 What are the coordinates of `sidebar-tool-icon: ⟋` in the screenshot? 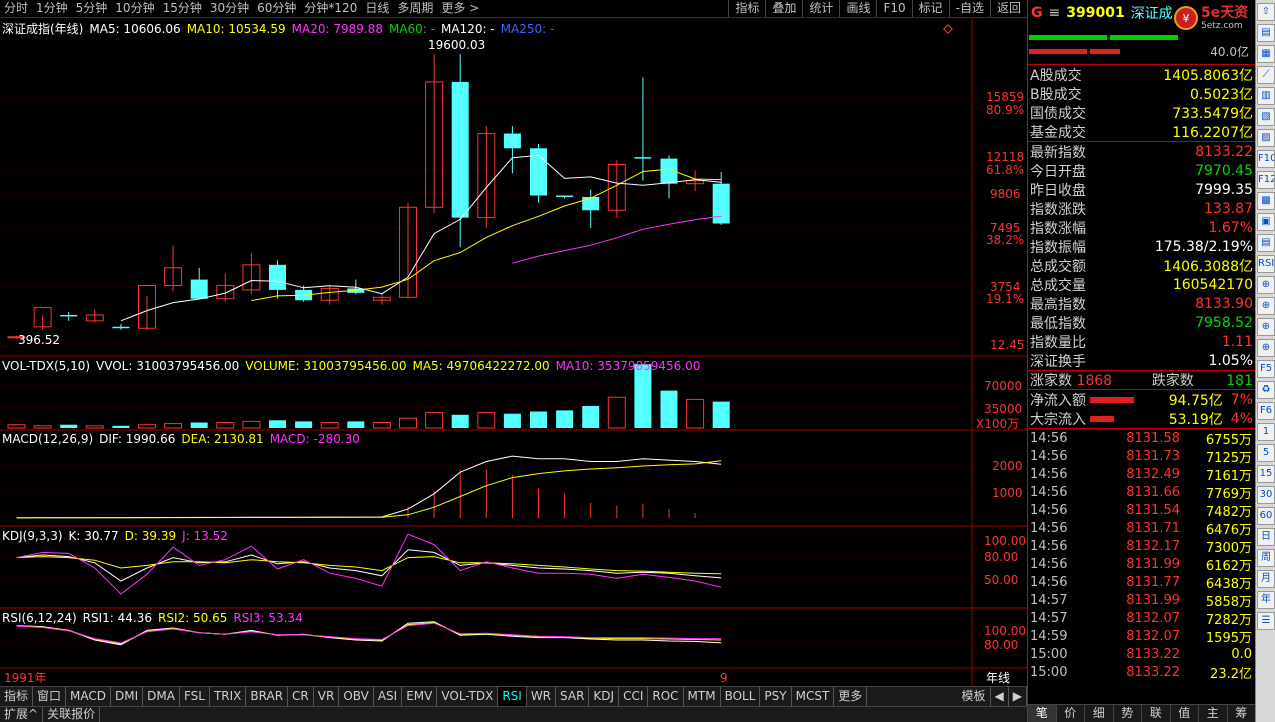 It's located at (1266, 75).